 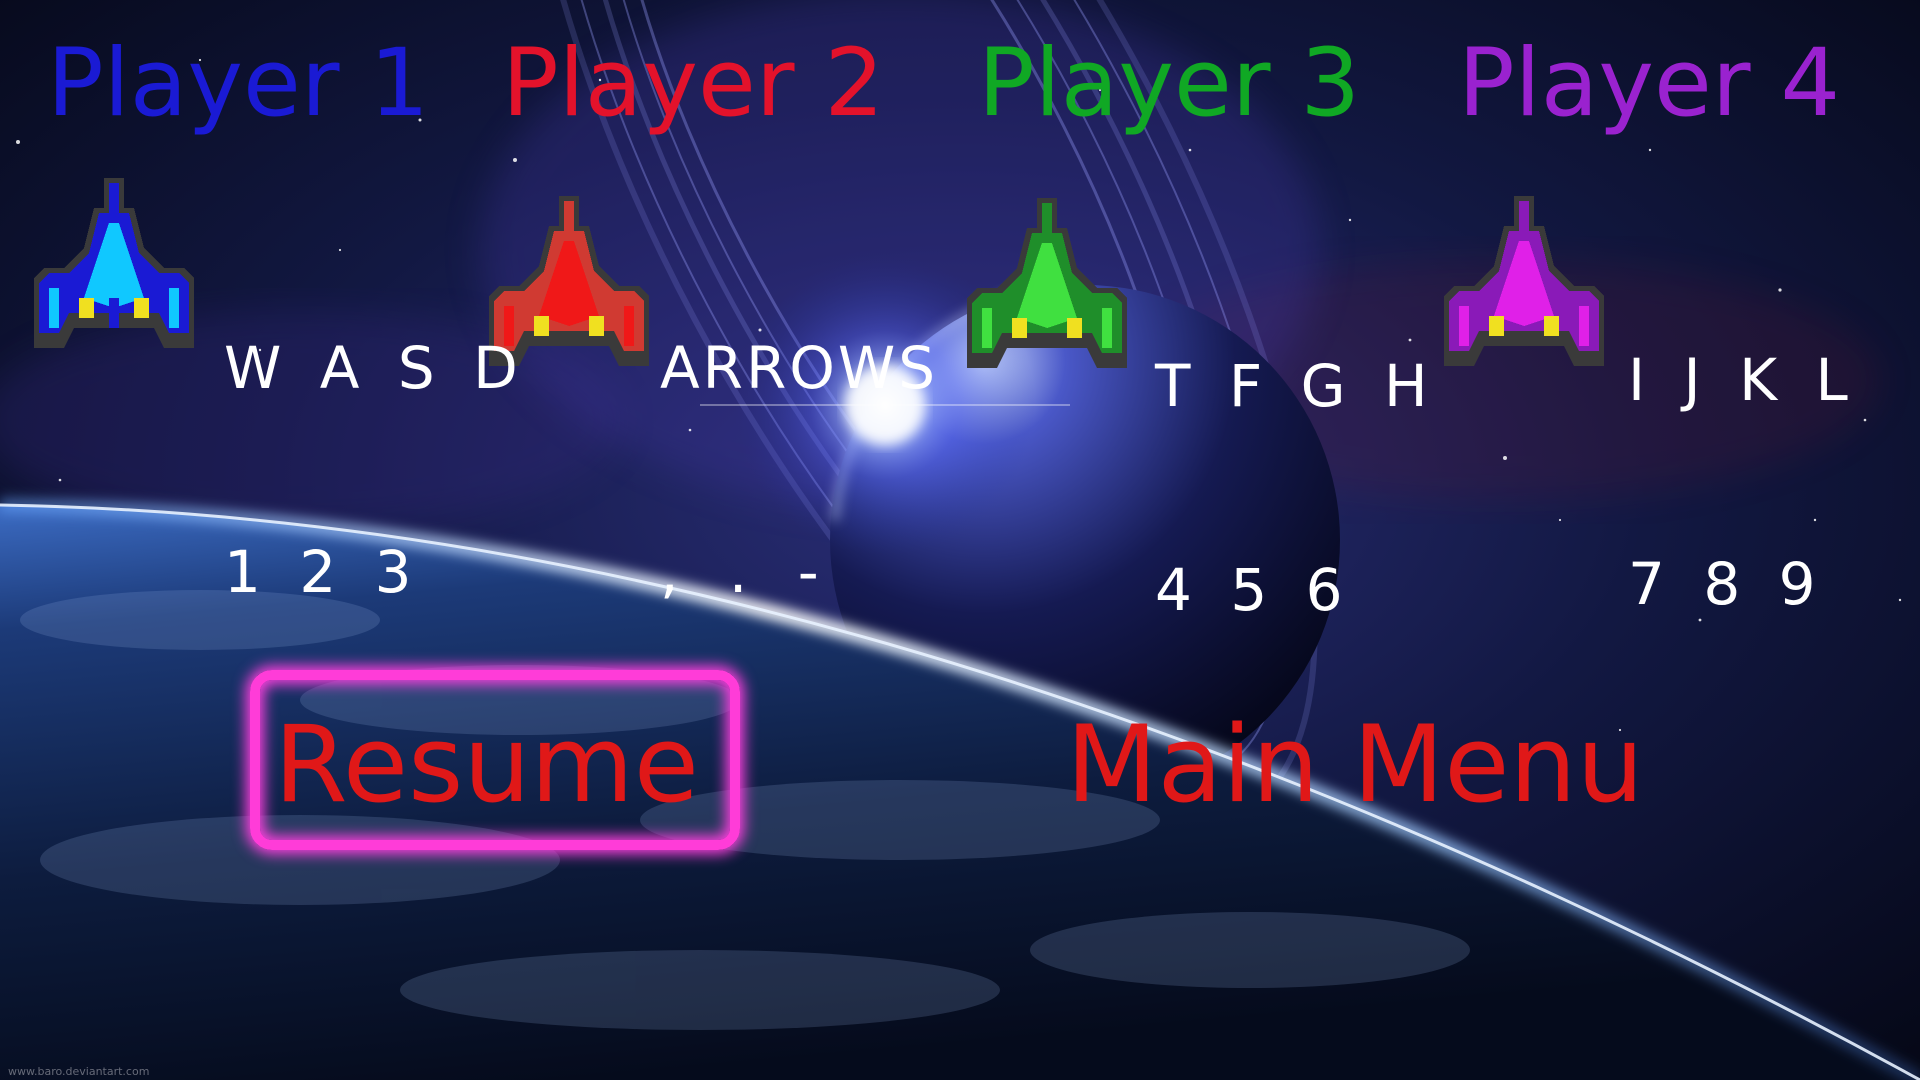 I want to click on player4-title: Player 4, so click(x=1649, y=83).